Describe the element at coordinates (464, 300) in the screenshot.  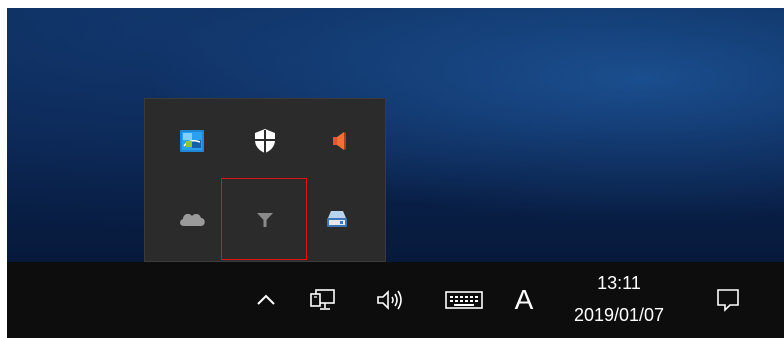
I see `keyboard-icon` at that location.